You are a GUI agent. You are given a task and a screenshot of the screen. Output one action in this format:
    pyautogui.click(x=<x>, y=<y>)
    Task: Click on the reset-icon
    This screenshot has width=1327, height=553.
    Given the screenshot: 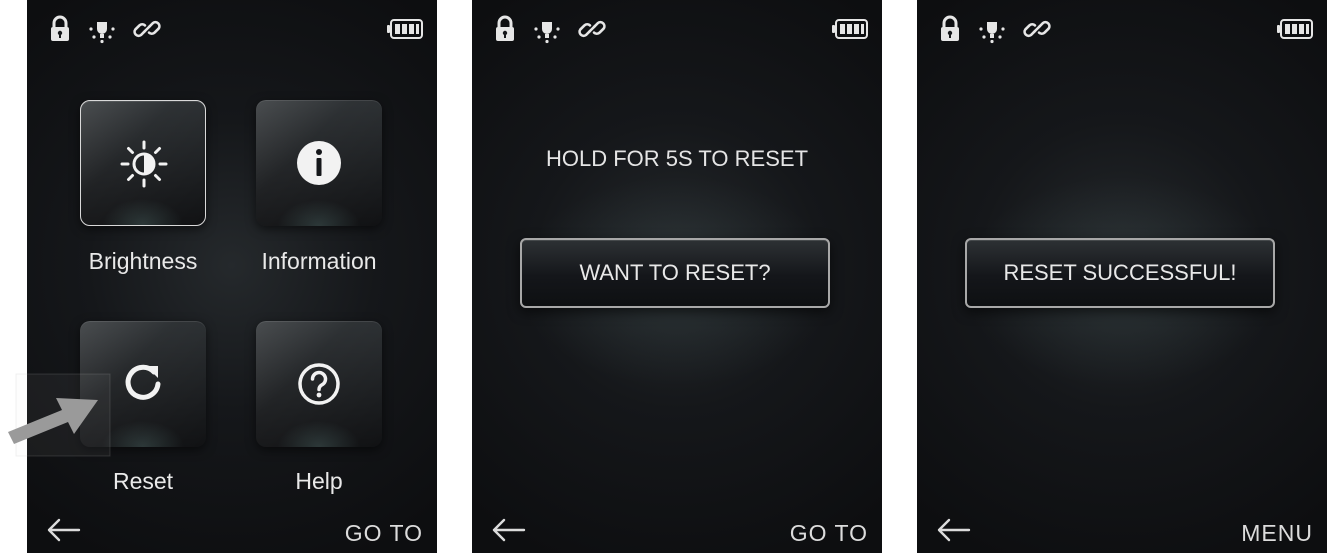 What is the action you would take?
    pyautogui.click(x=143, y=382)
    